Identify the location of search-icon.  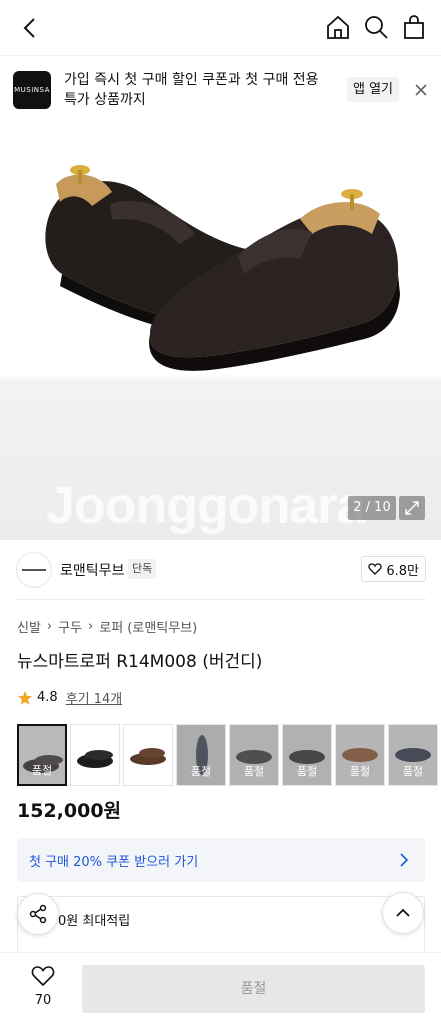
(376, 27).